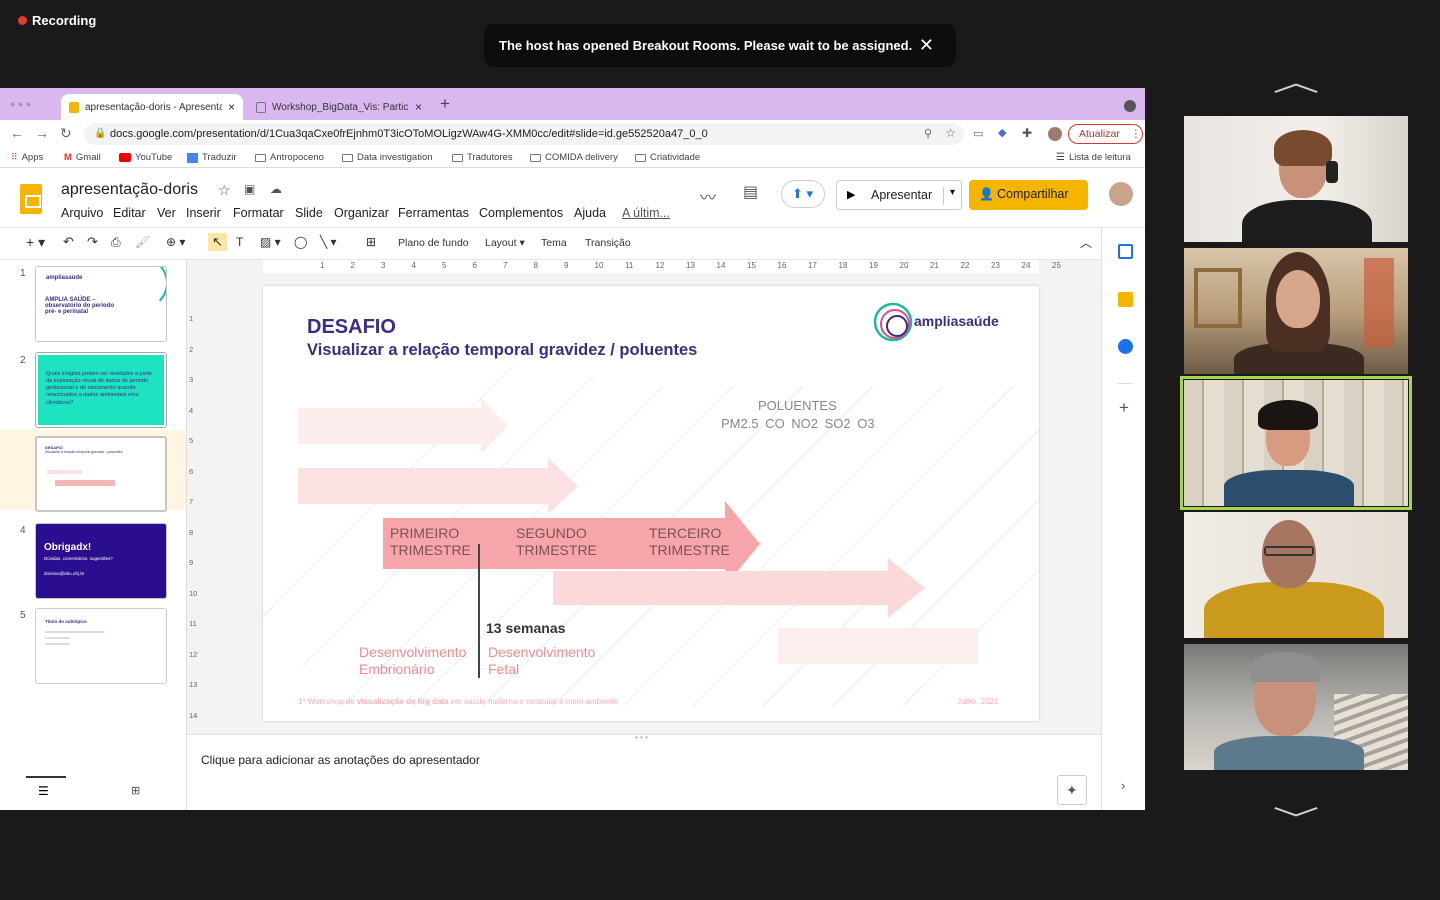 The image size is (1440, 900). Describe the element at coordinates (1124, 408) in the screenshot. I see `add-addon-icon: +` at that location.